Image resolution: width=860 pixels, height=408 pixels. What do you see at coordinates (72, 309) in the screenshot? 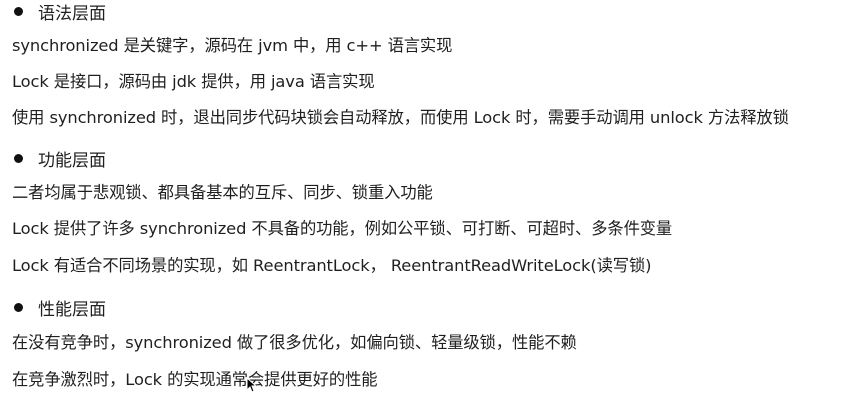
I see `section-heading-text: 性能层面` at bounding box center [72, 309].